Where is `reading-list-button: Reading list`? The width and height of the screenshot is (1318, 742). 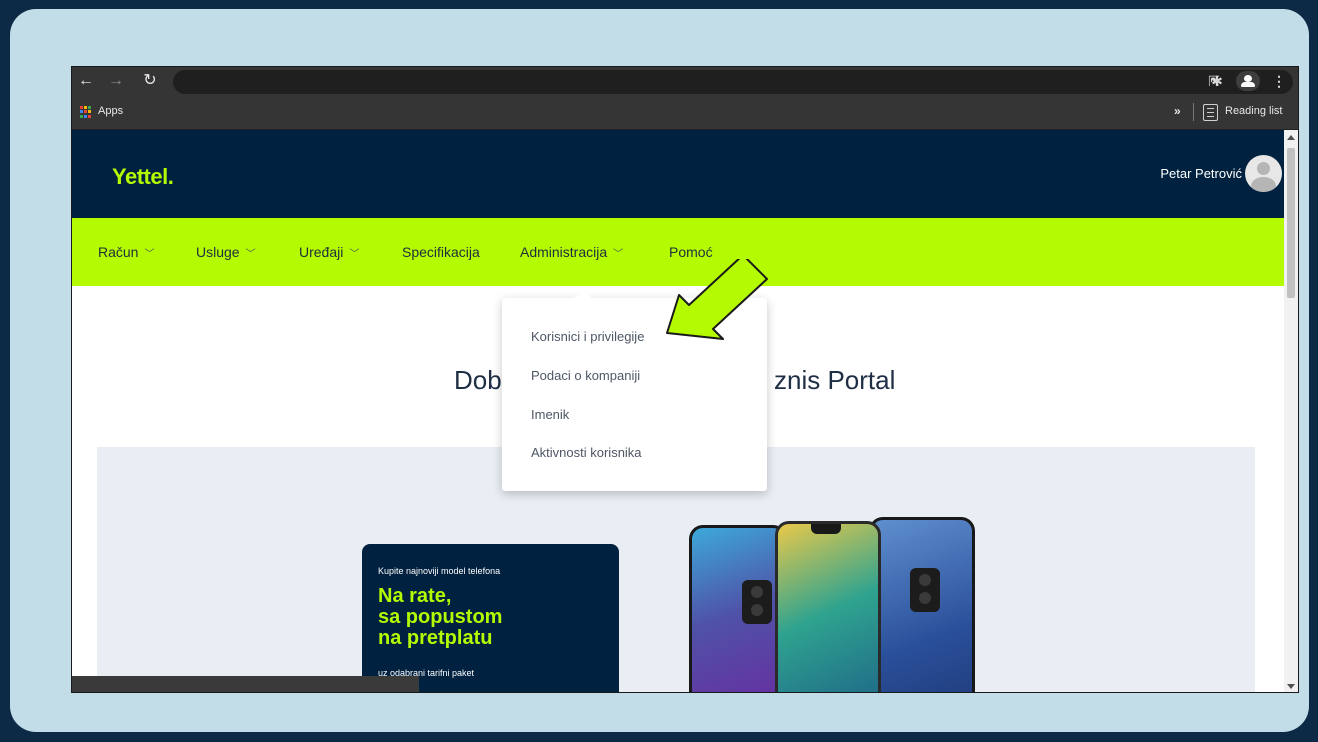 reading-list-button: Reading list is located at coordinates (1253, 111).